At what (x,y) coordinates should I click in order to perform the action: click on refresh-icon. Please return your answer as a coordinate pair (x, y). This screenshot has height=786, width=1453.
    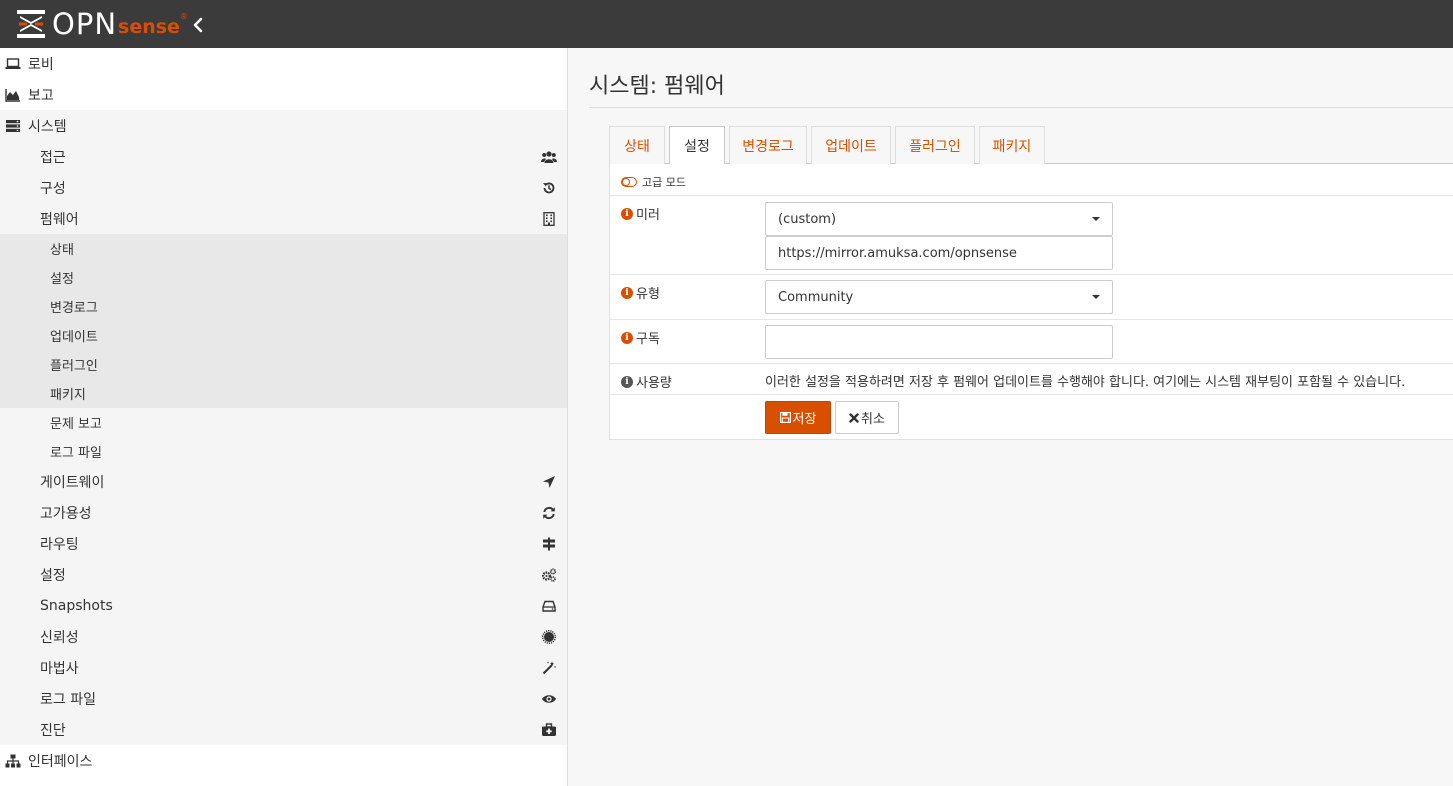
    Looking at the image, I should click on (549, 513).